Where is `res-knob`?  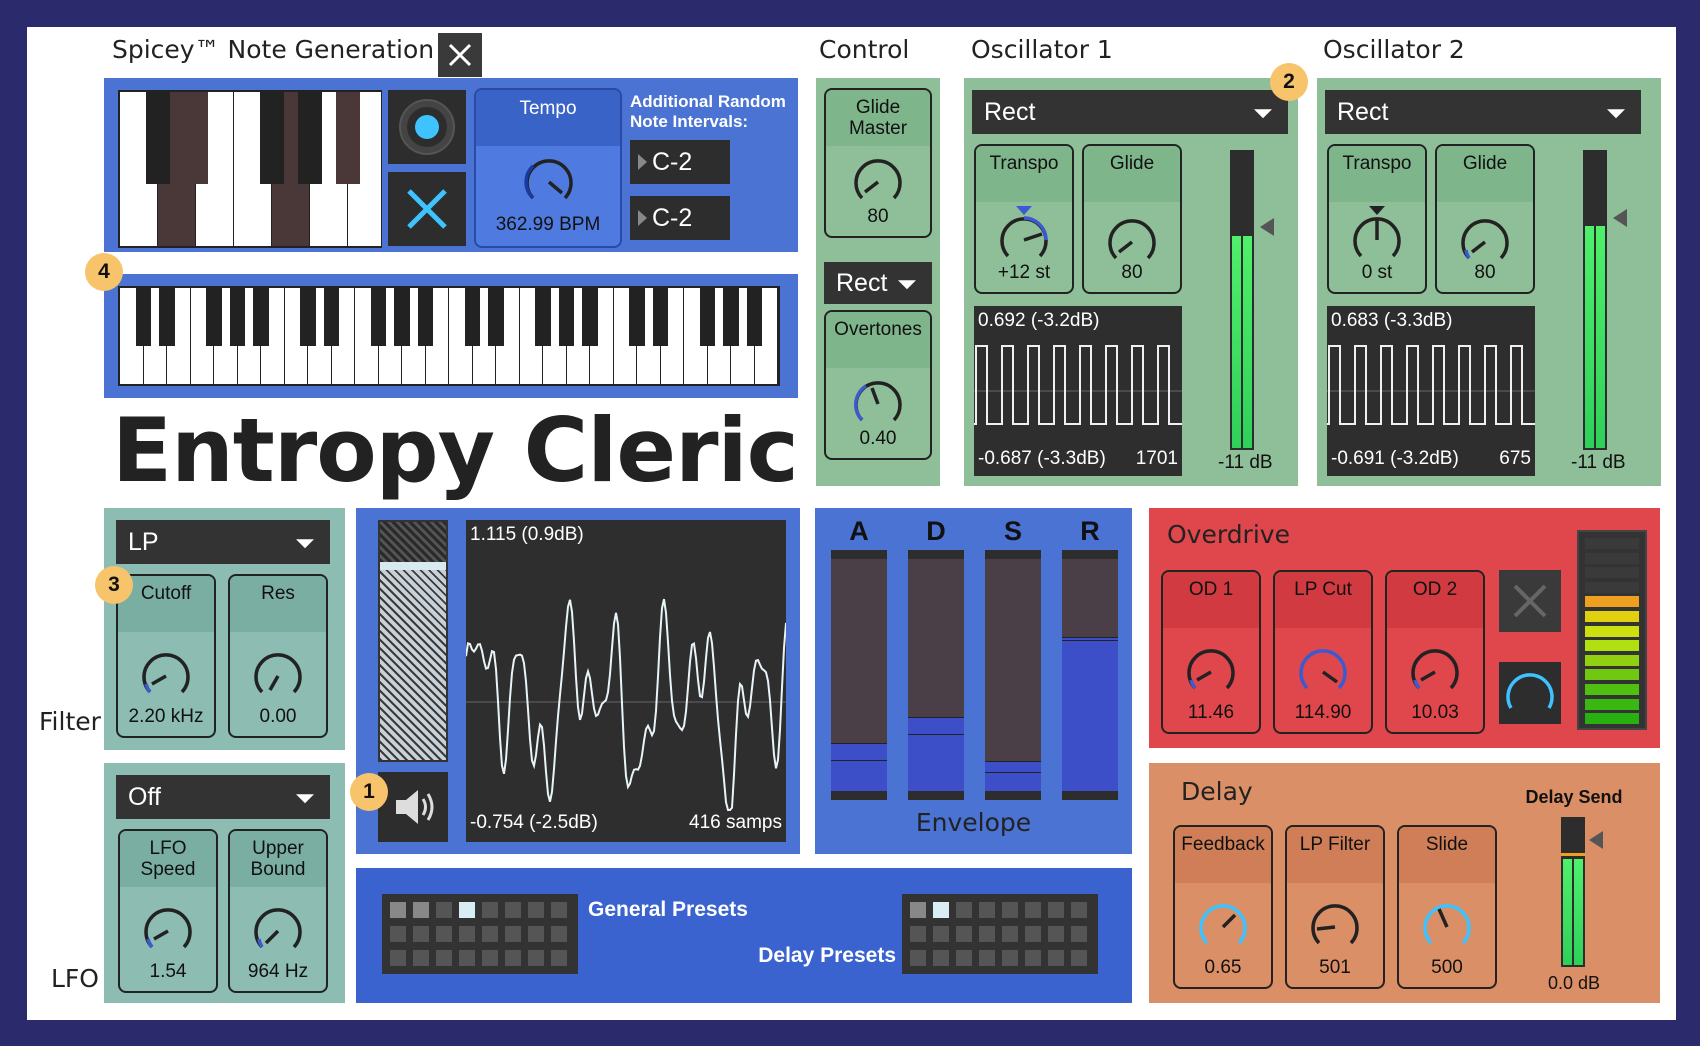 res-knob is located at coordinates (278, 676).